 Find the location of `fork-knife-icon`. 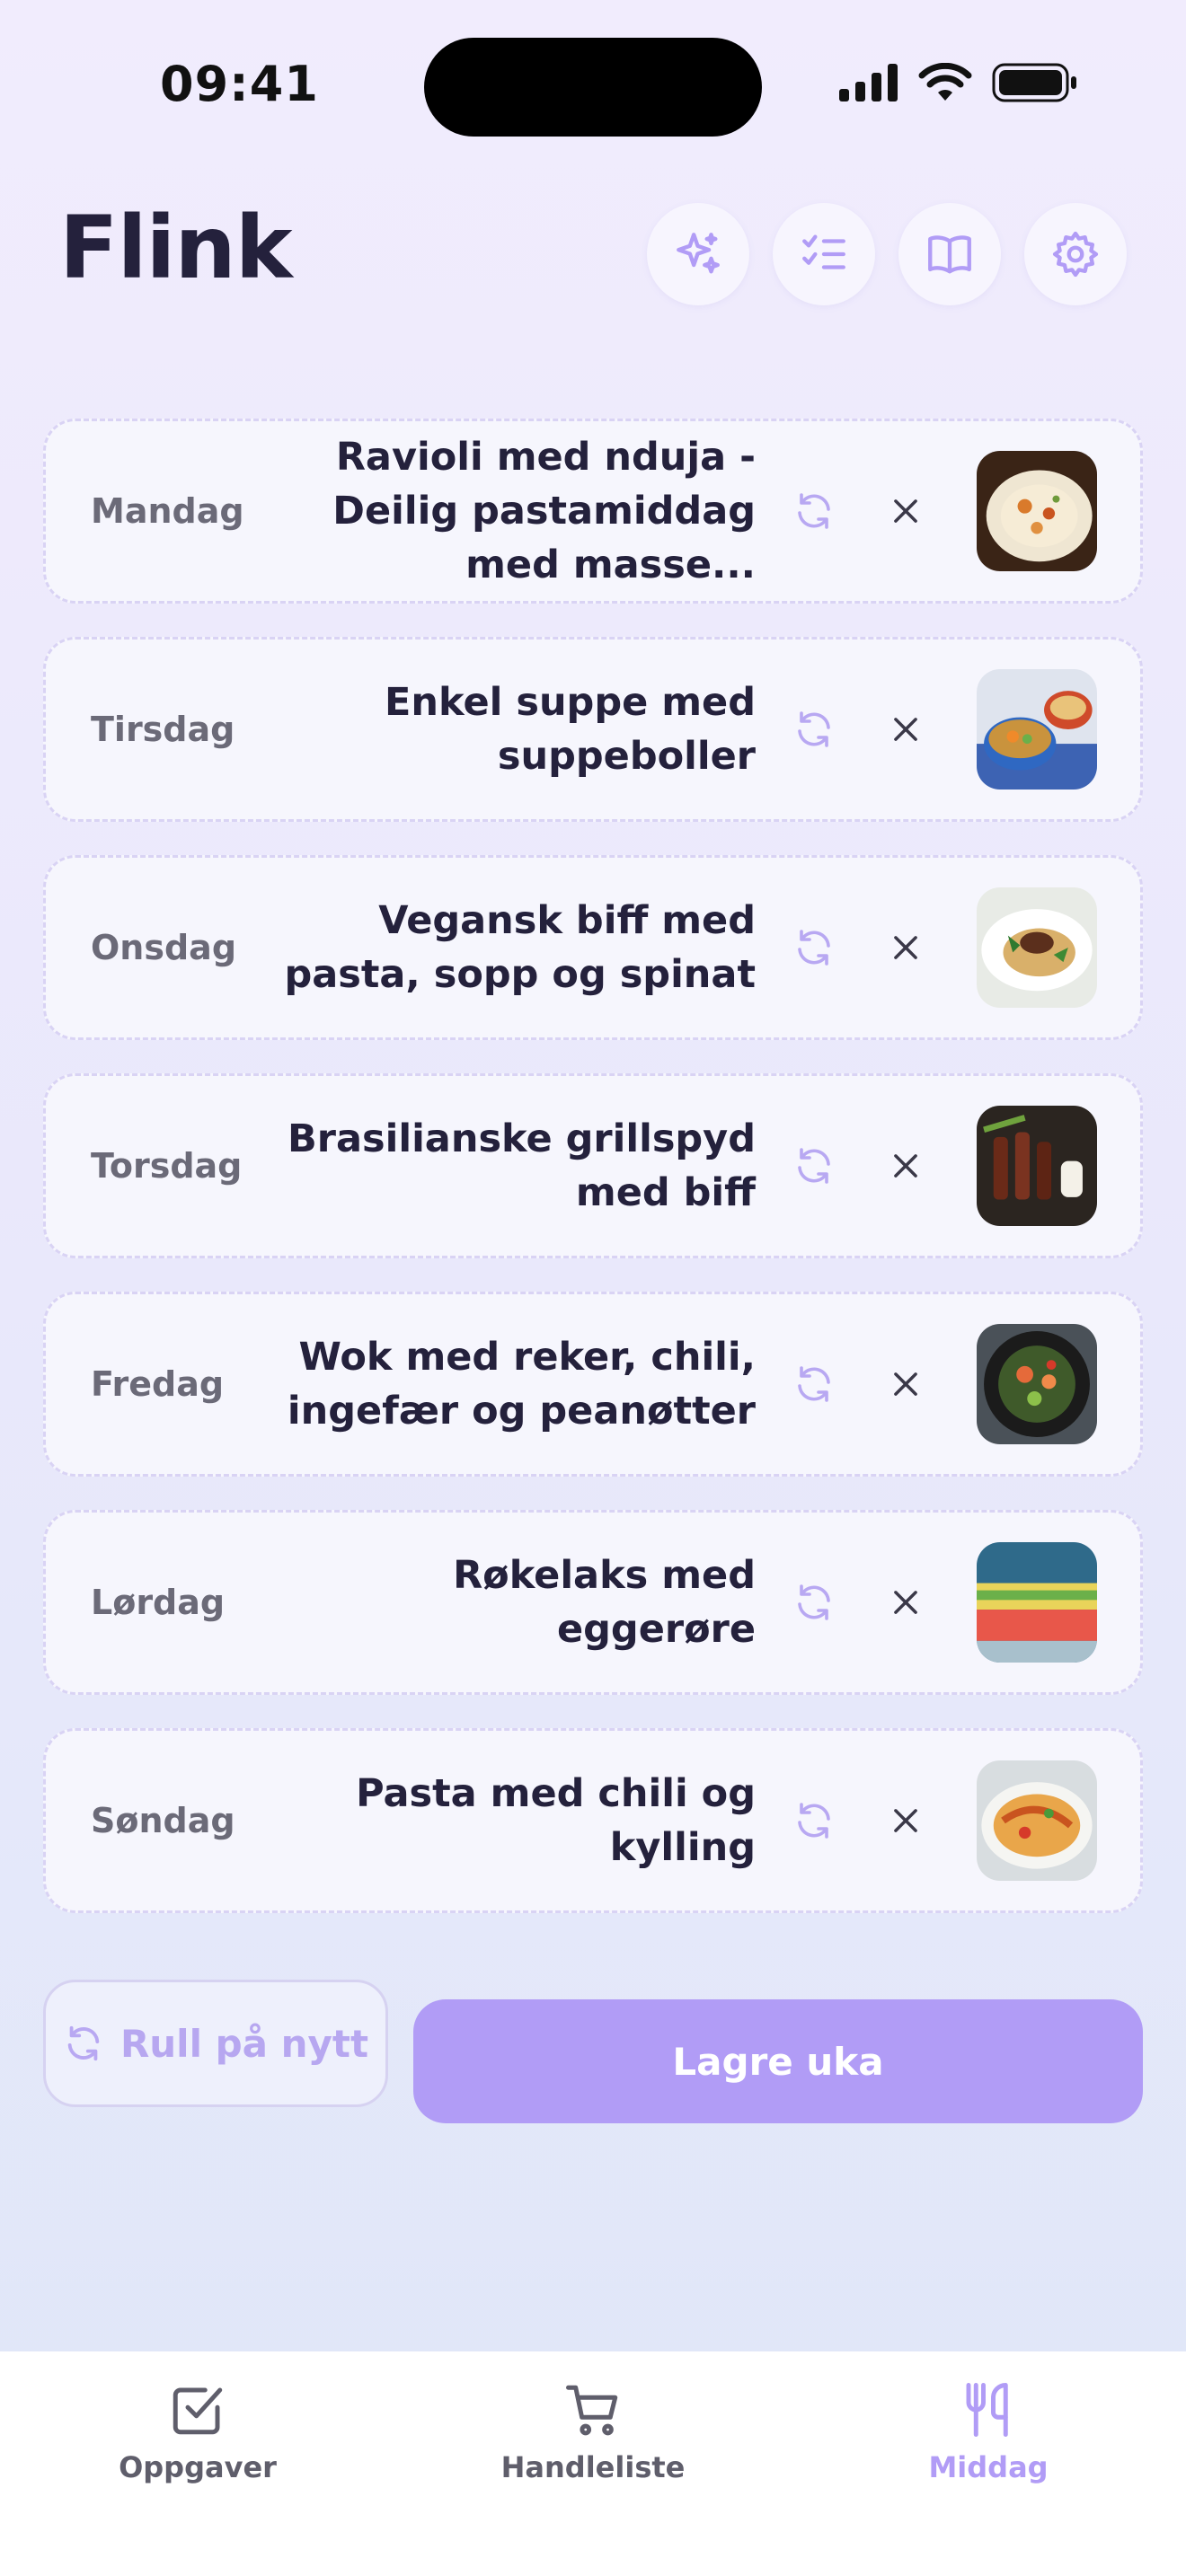

fork-knife-icon is located at coordinates (987, 2410).